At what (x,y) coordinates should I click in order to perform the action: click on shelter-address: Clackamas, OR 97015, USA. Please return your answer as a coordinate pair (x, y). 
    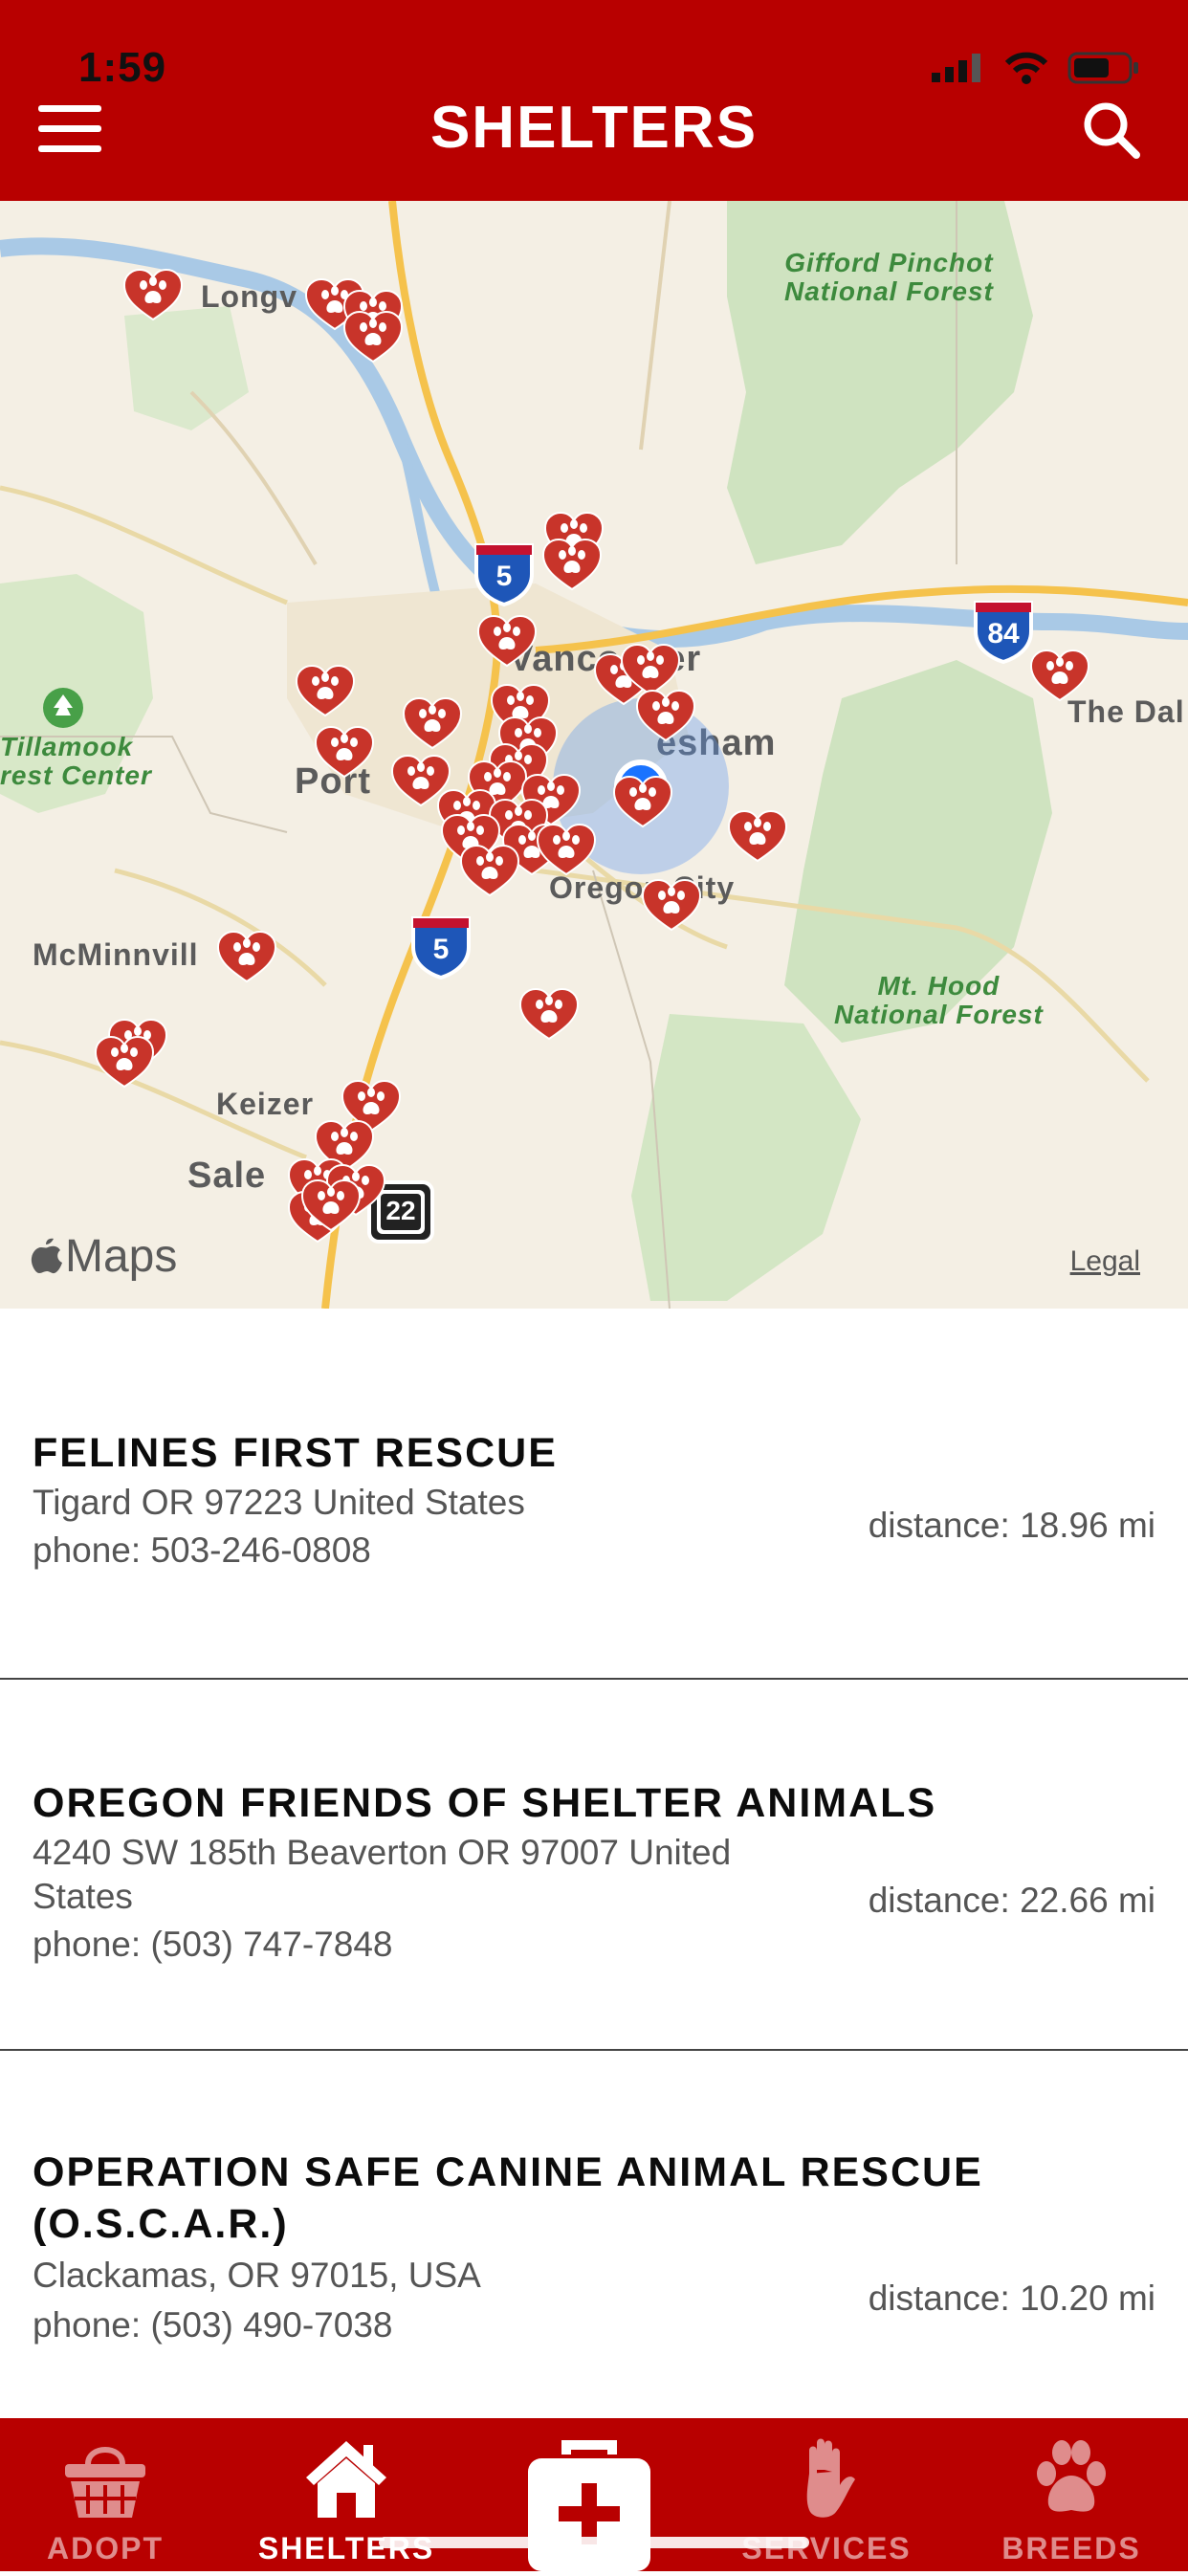
    Looking at the image, I should click on (257, 2275).